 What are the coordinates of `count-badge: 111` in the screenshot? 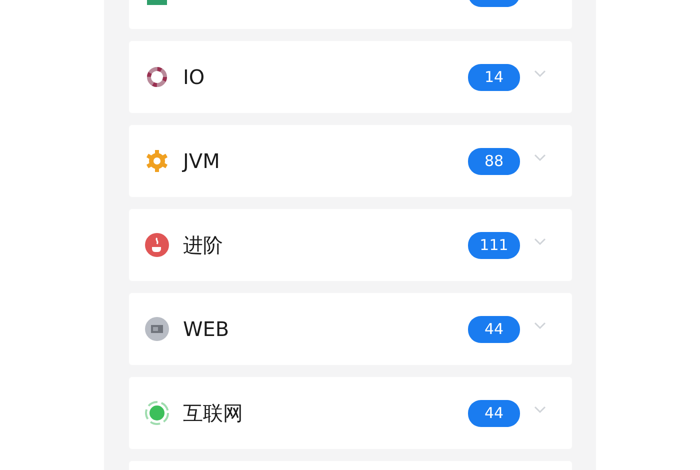 It's located at (494, 245).